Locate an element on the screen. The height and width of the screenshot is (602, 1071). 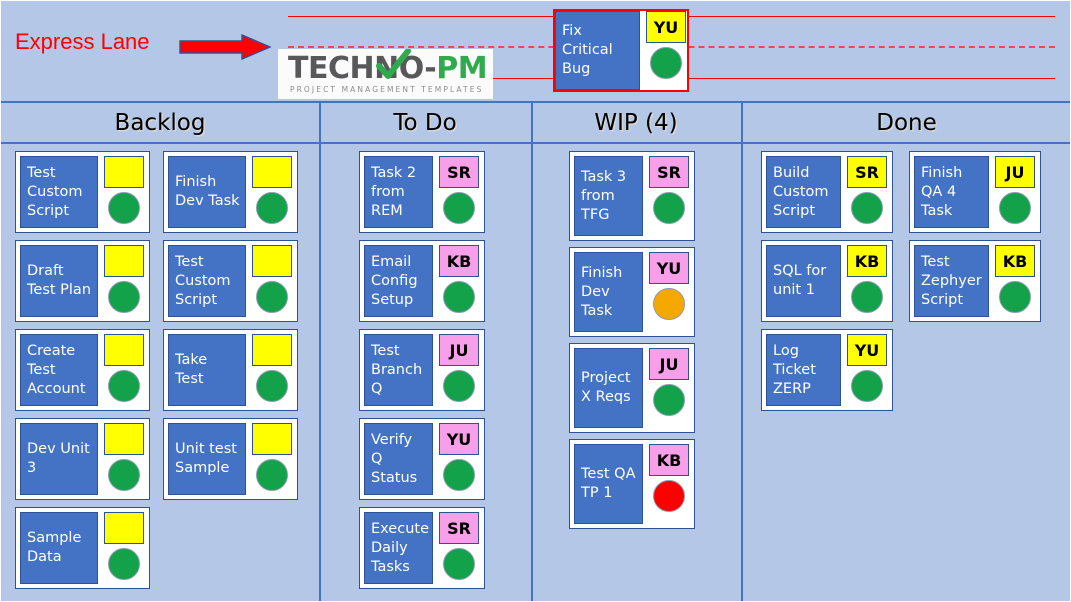
express-lane-label: Express Lane is located at coordinates (82, 41).